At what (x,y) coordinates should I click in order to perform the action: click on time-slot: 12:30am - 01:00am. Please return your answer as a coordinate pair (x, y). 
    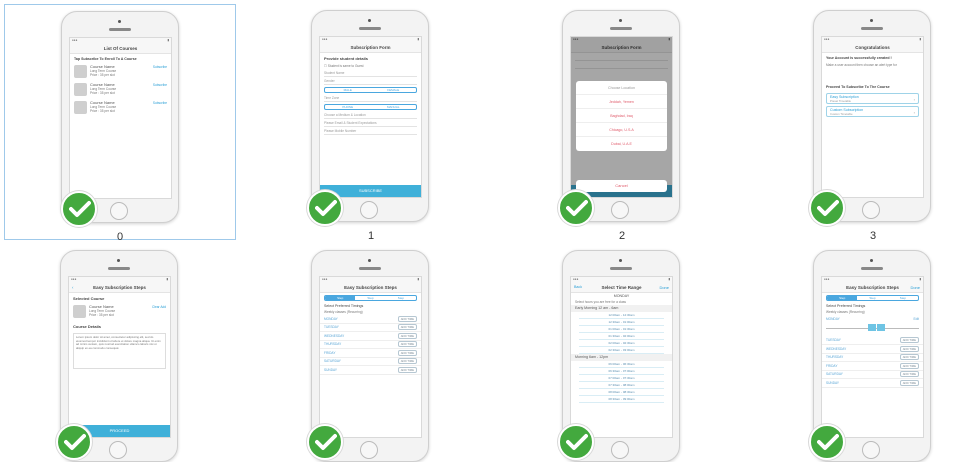
    Looking at the image, I should click on (621, 322).